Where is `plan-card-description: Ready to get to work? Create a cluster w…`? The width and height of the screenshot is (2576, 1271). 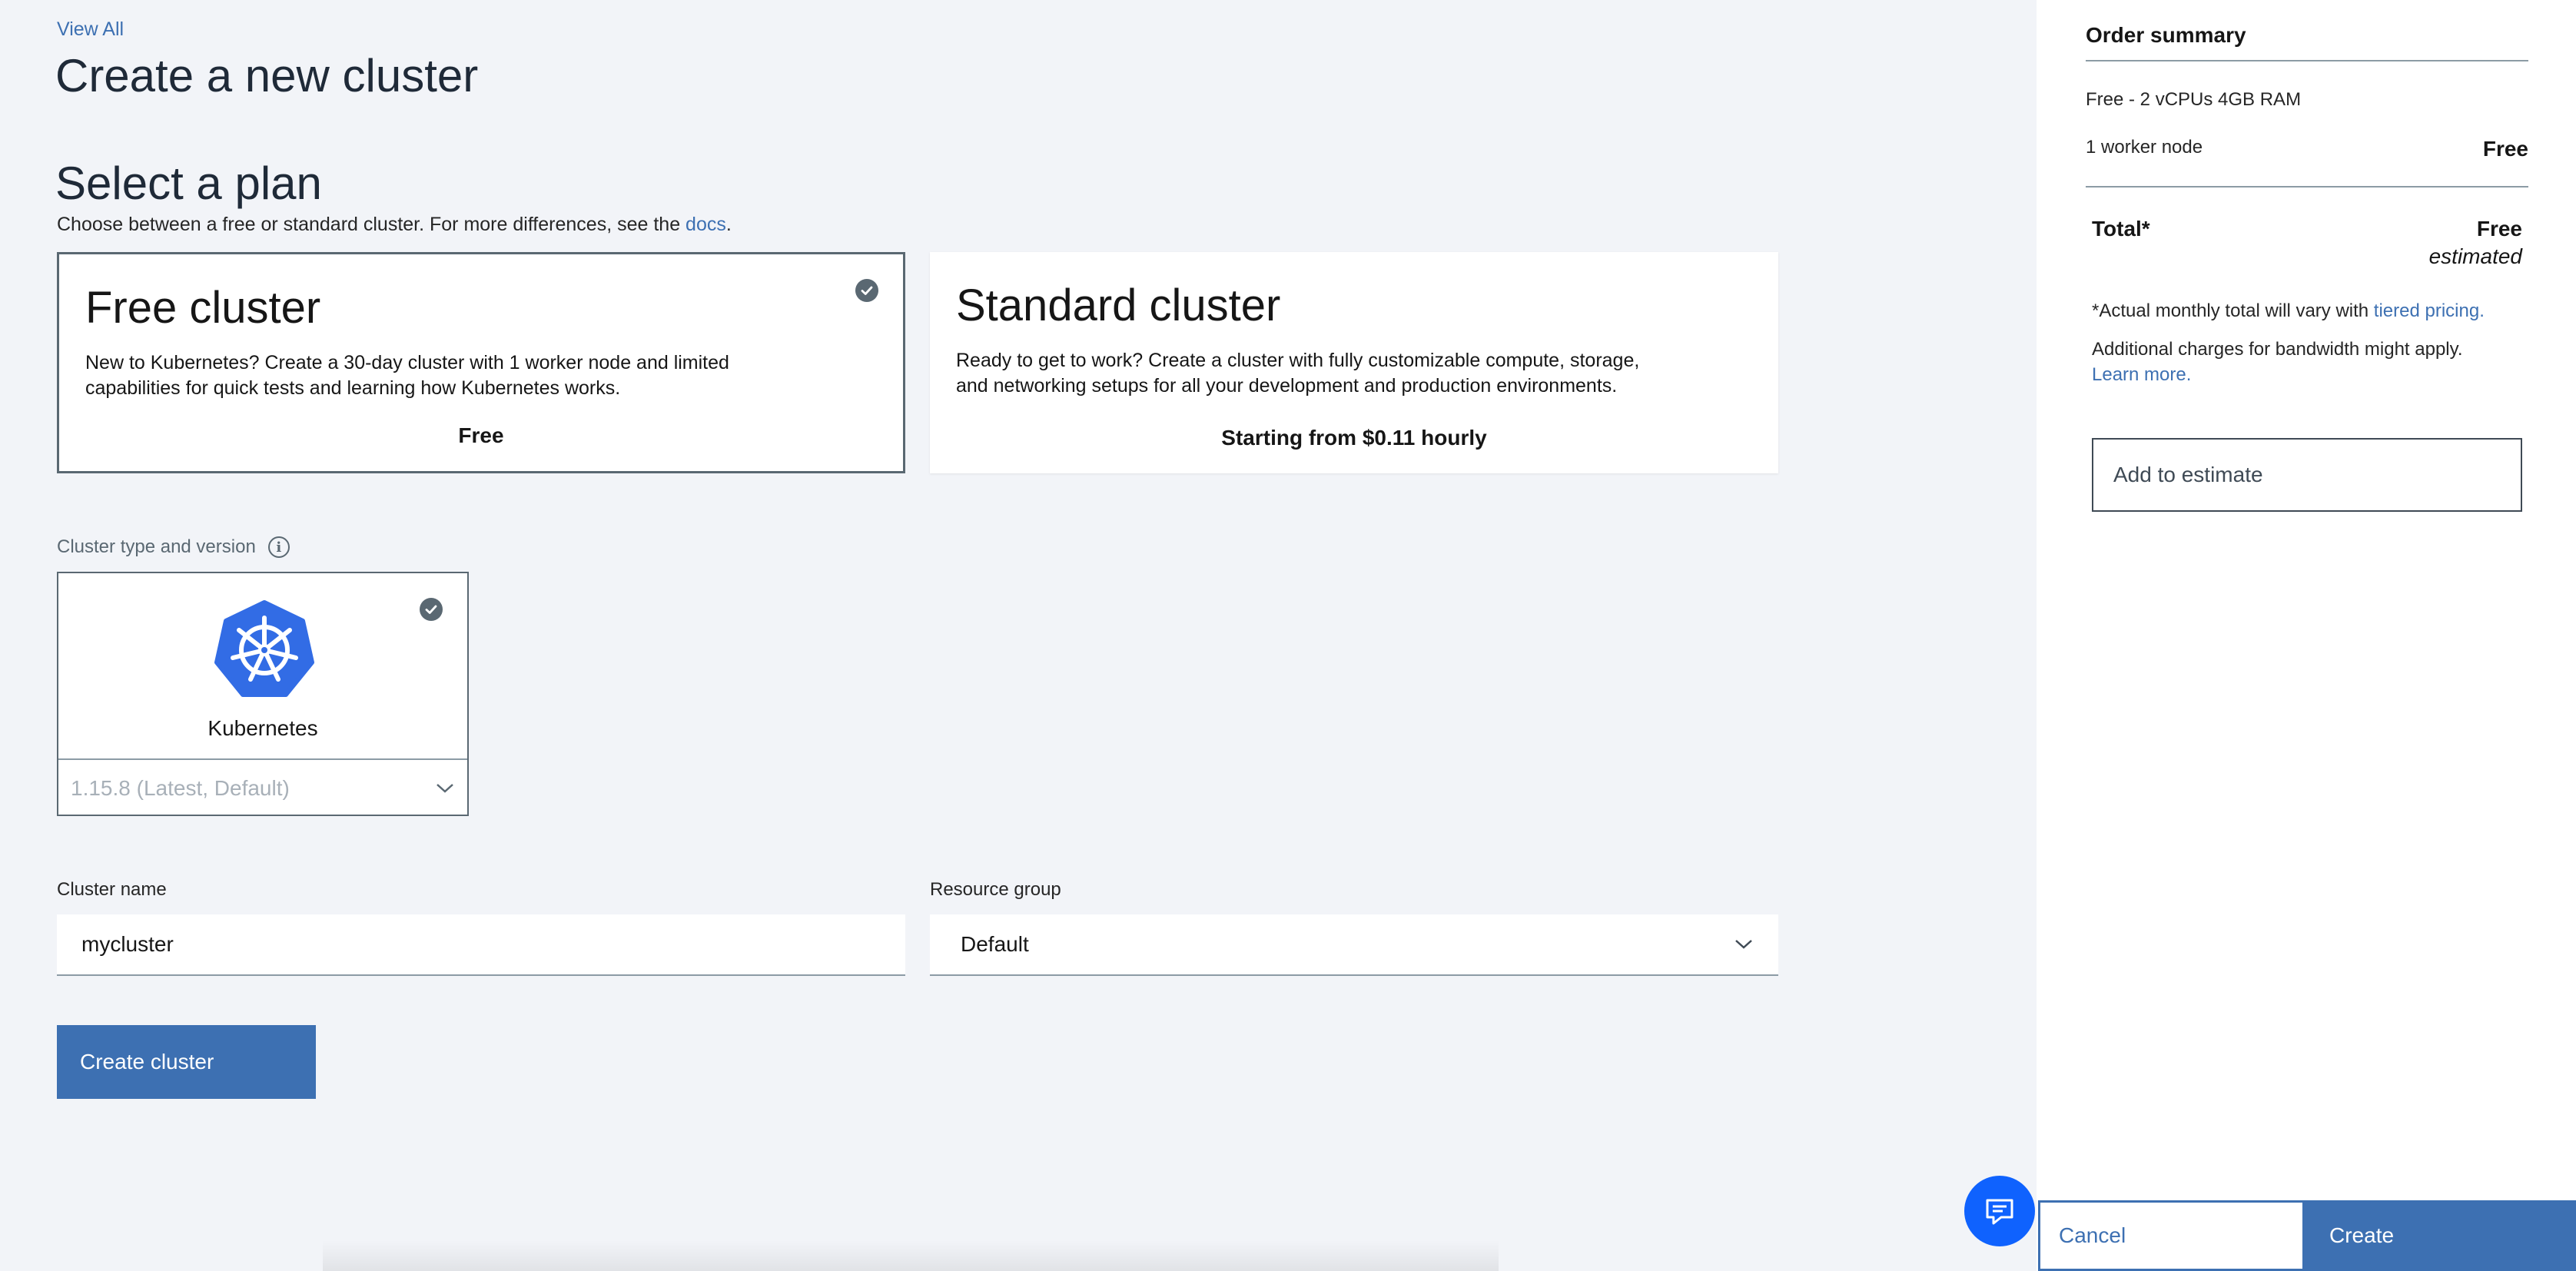 plan-card-description: Ready to get to work? Create a cluster w… is located at coordinates (1298, 373).